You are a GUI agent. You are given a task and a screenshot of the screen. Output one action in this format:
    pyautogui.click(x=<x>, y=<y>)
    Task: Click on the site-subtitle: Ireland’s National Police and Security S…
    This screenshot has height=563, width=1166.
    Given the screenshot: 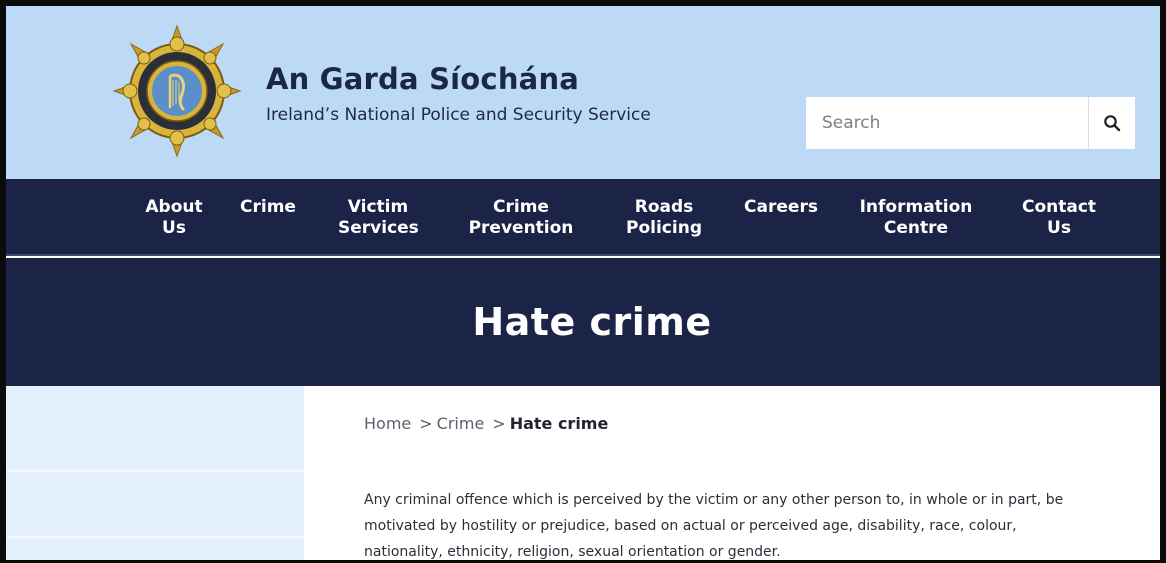 What is the action you would take?
    pyautogui.click(x=458, y=115)
    